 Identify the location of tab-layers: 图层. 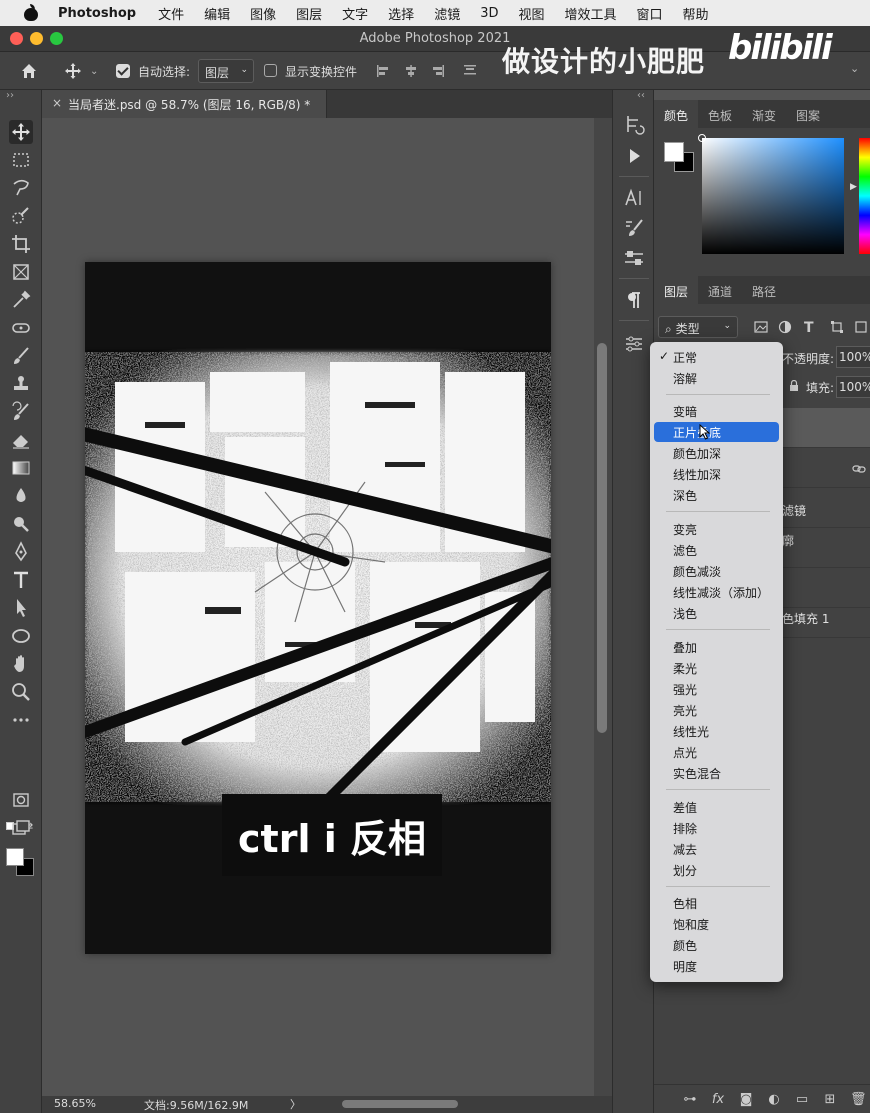
(676, 290).